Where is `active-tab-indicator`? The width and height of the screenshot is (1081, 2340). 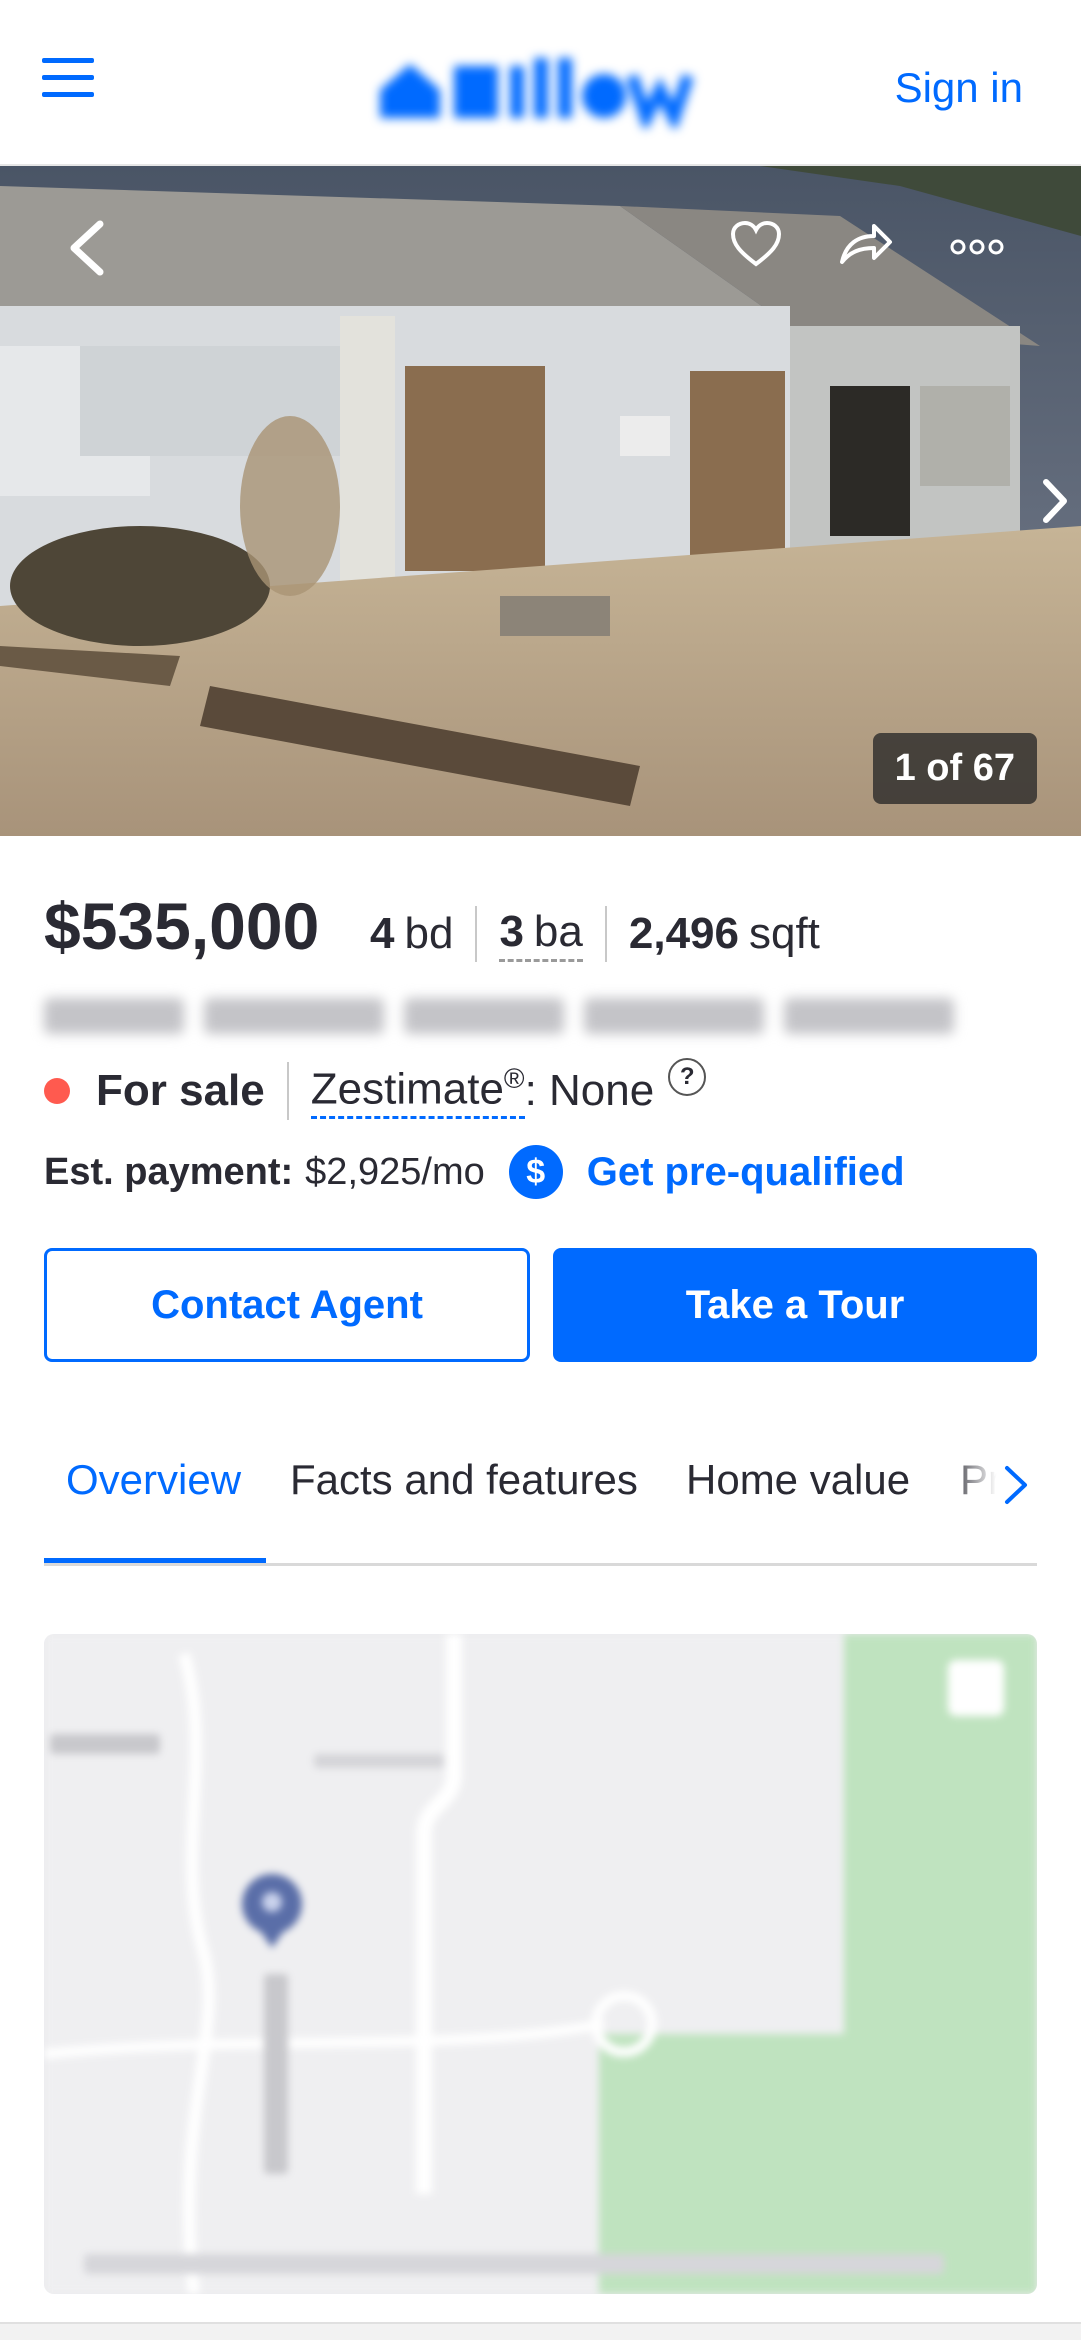
active-tab-indicator is located at coordinates (155, 1560).